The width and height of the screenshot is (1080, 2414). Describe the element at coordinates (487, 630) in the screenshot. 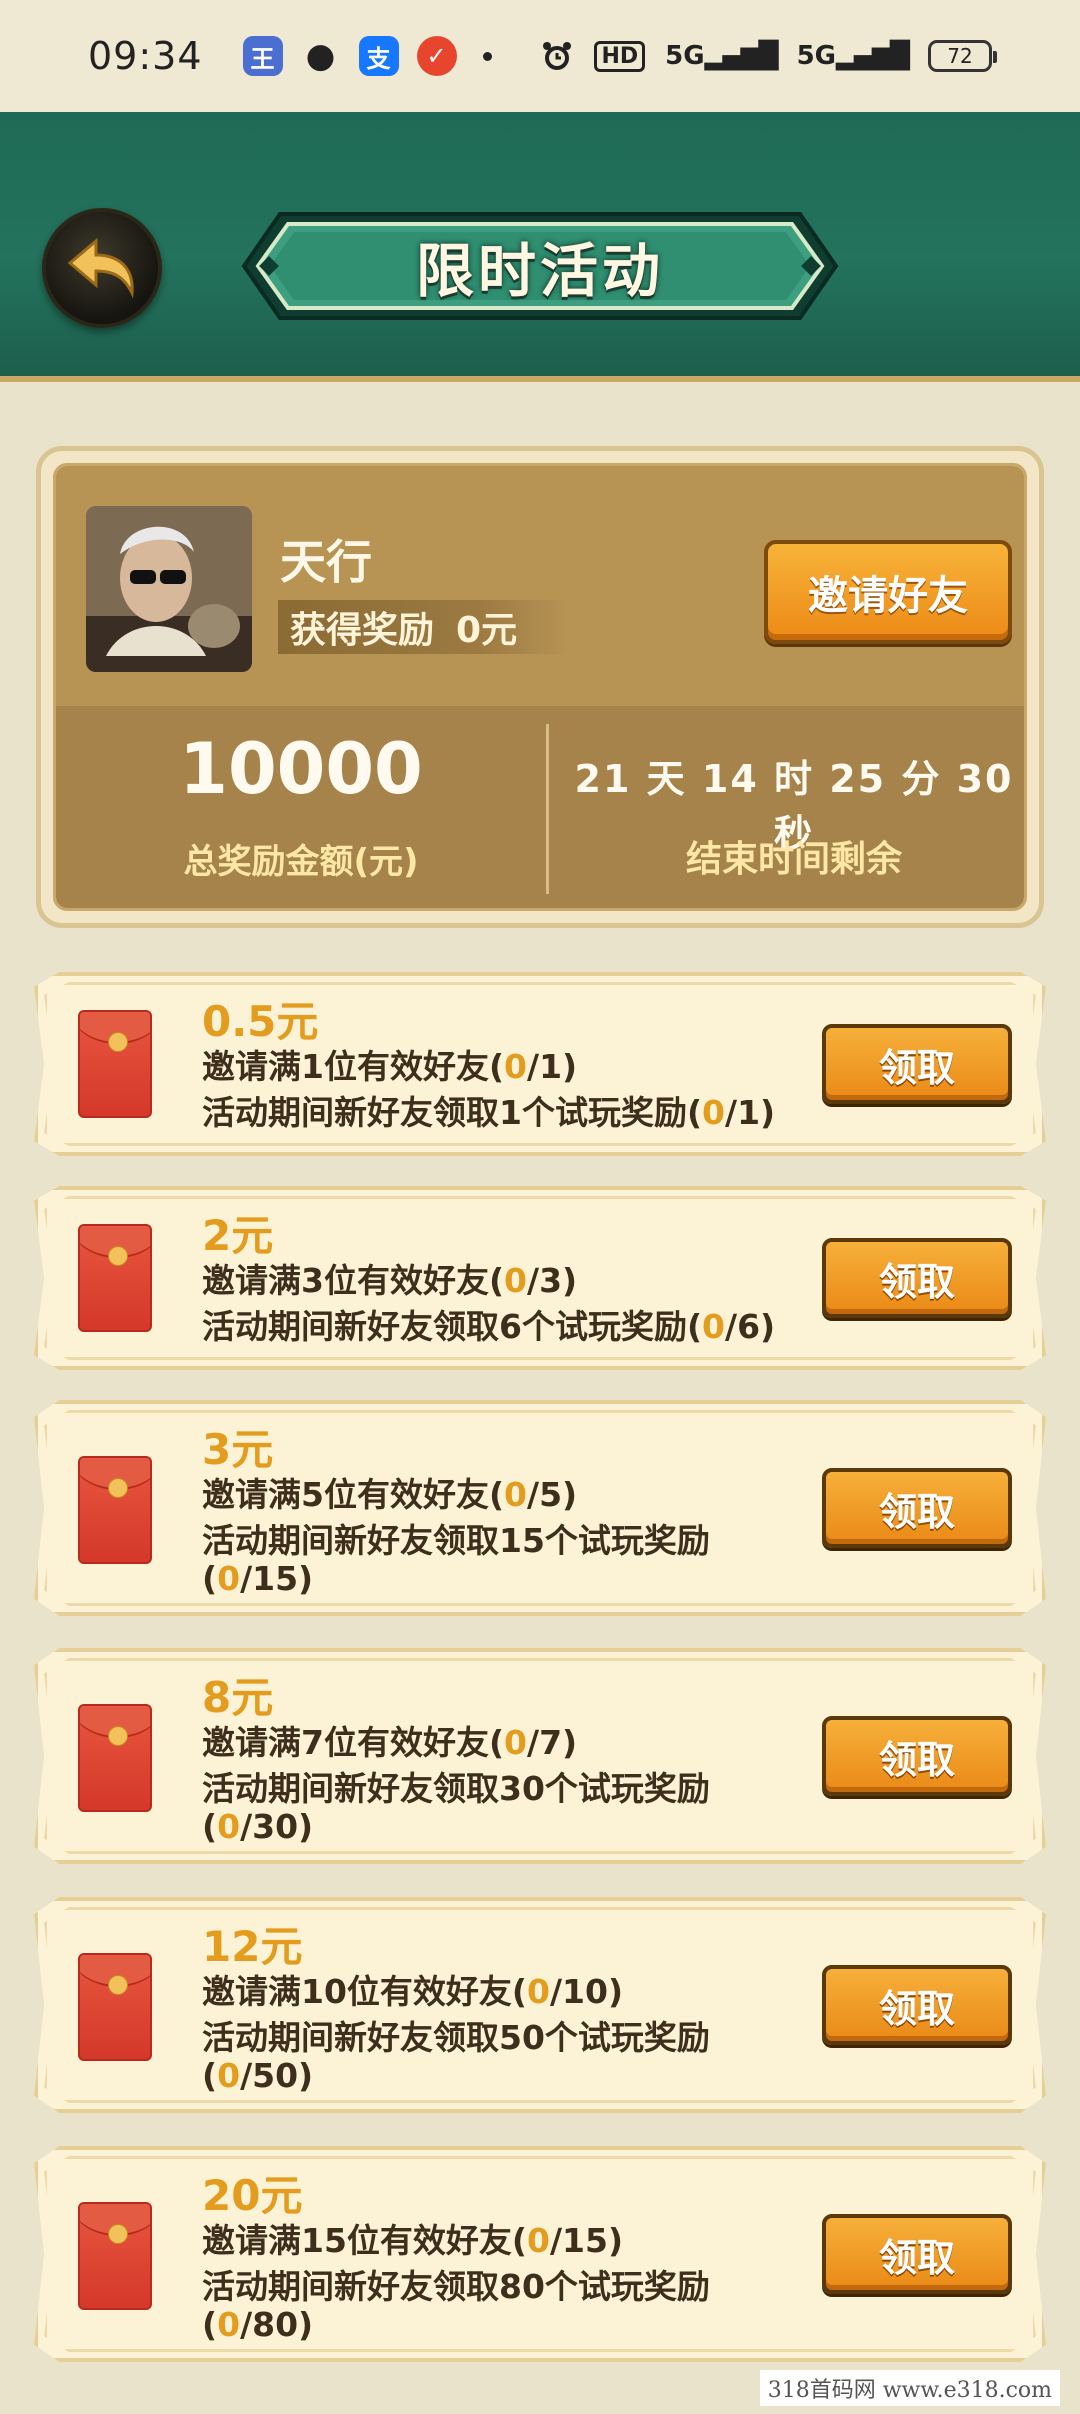

I see `reward-value: 0元` at that location.